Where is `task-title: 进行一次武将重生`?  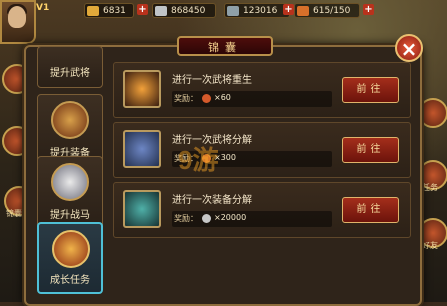 task-title: 进行一次武将重生 is located at coordinates (212, 80).